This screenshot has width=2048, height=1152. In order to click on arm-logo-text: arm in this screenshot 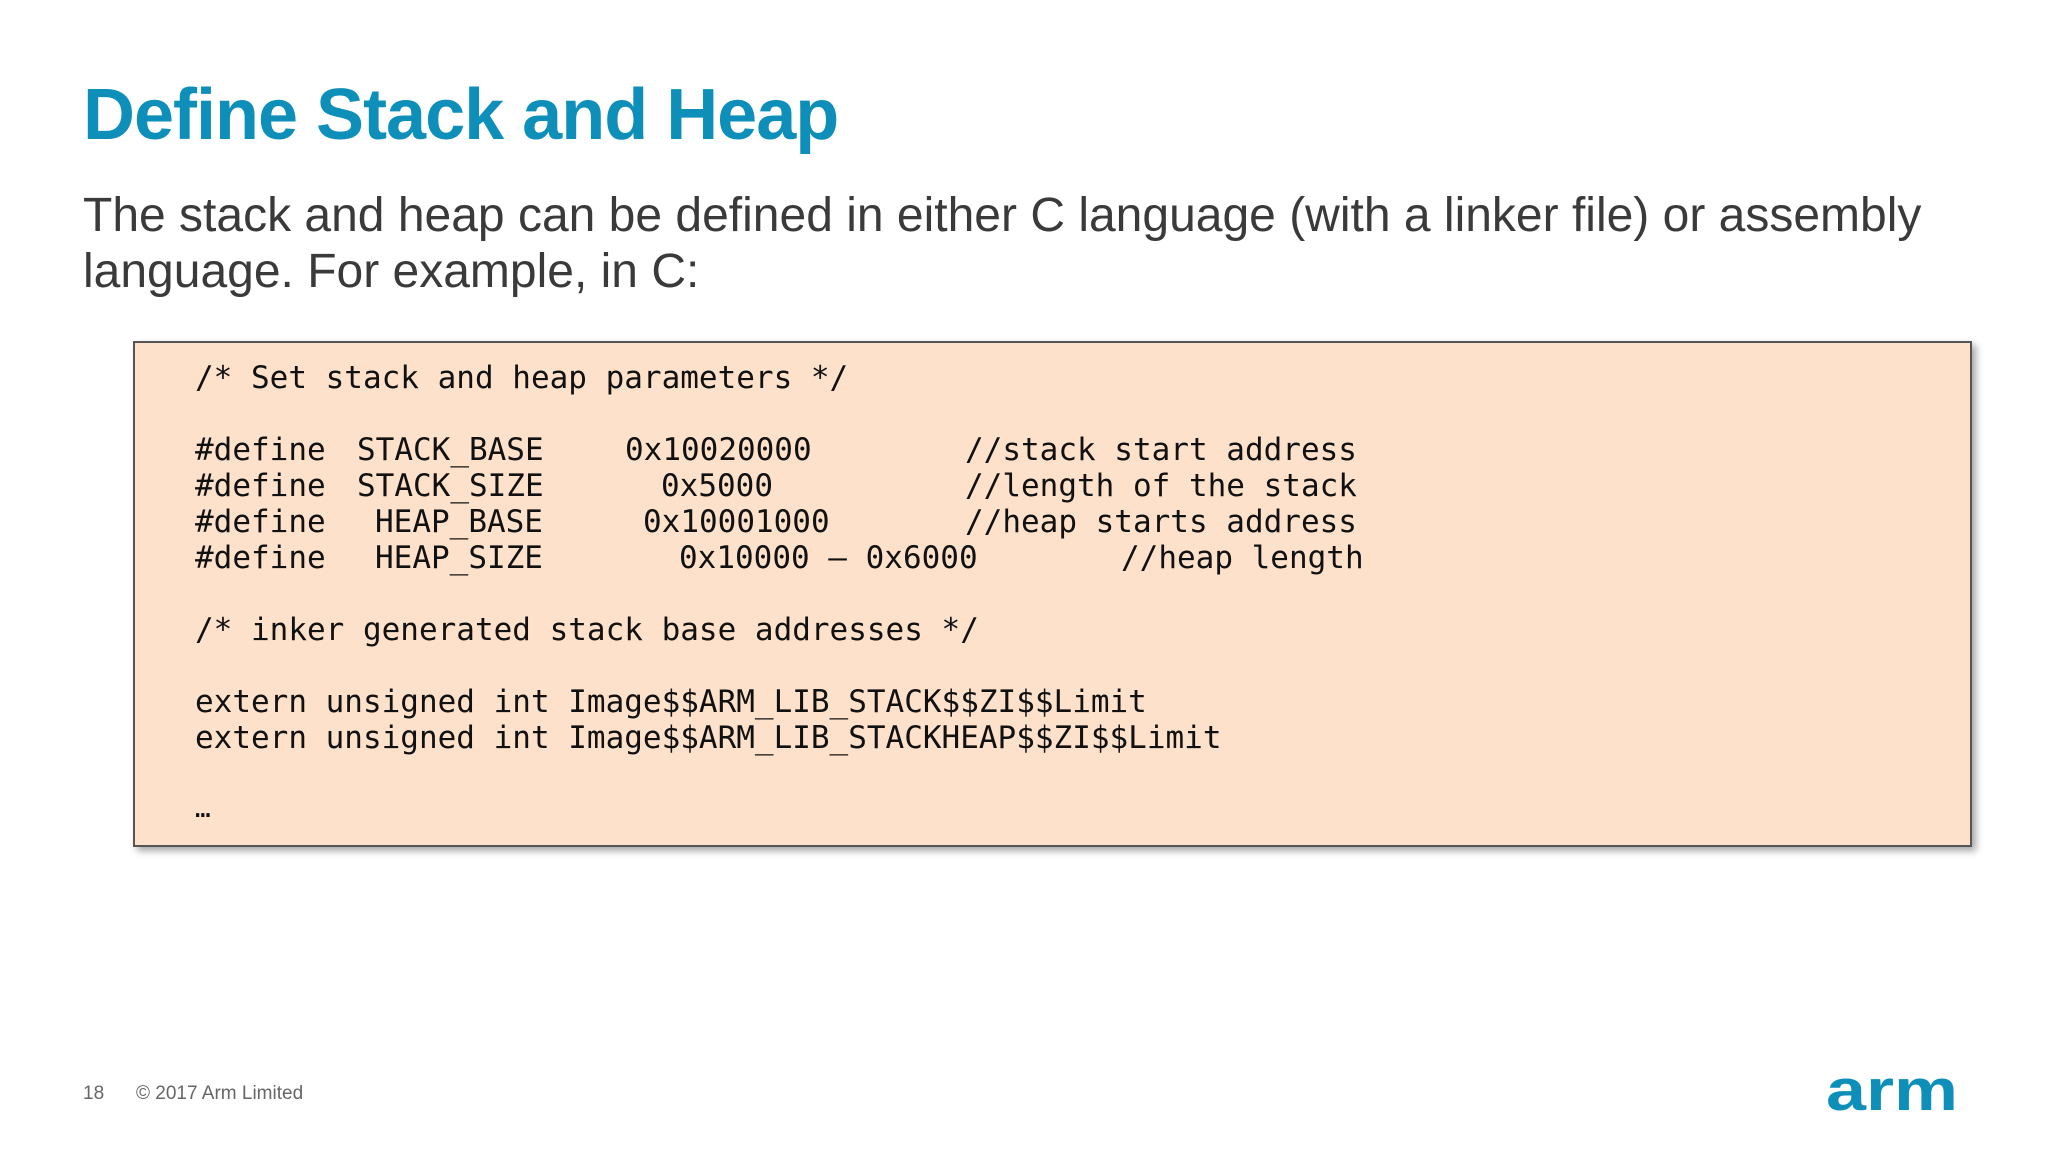, I will do `click(1892, 1094)`.